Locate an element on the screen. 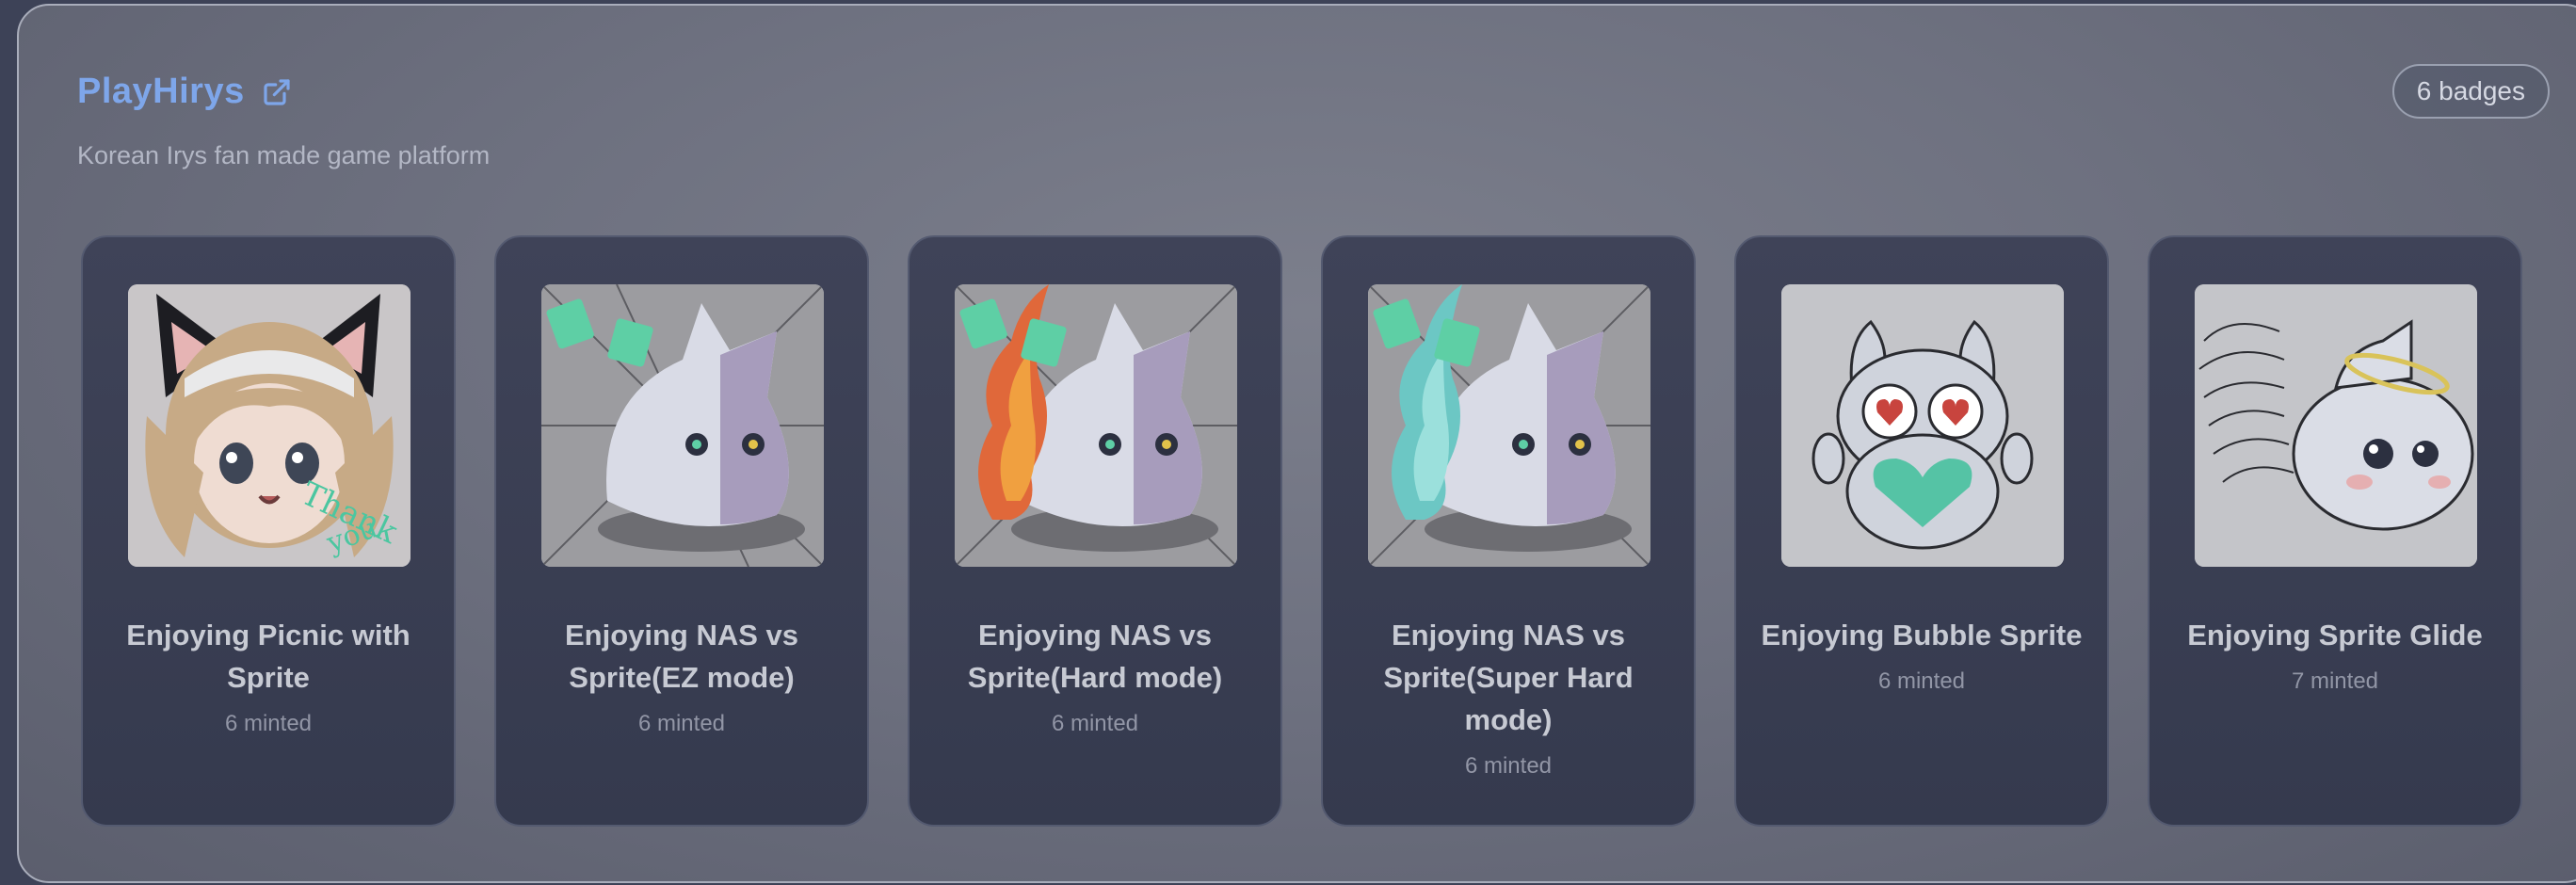 The width and height of the screenshot is (2576, 885). project-title-link: PlayHirys is located at coordinates (161, 92).